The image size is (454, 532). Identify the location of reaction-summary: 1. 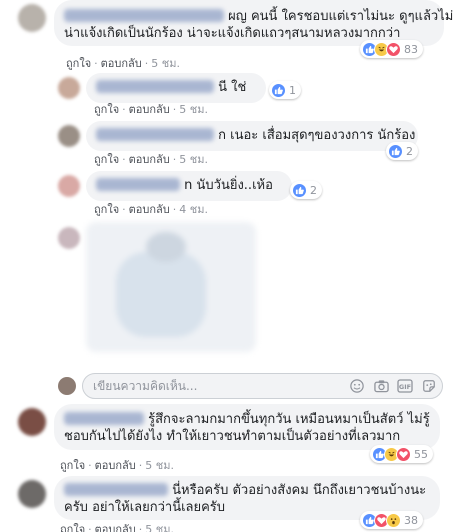
(285, 90).